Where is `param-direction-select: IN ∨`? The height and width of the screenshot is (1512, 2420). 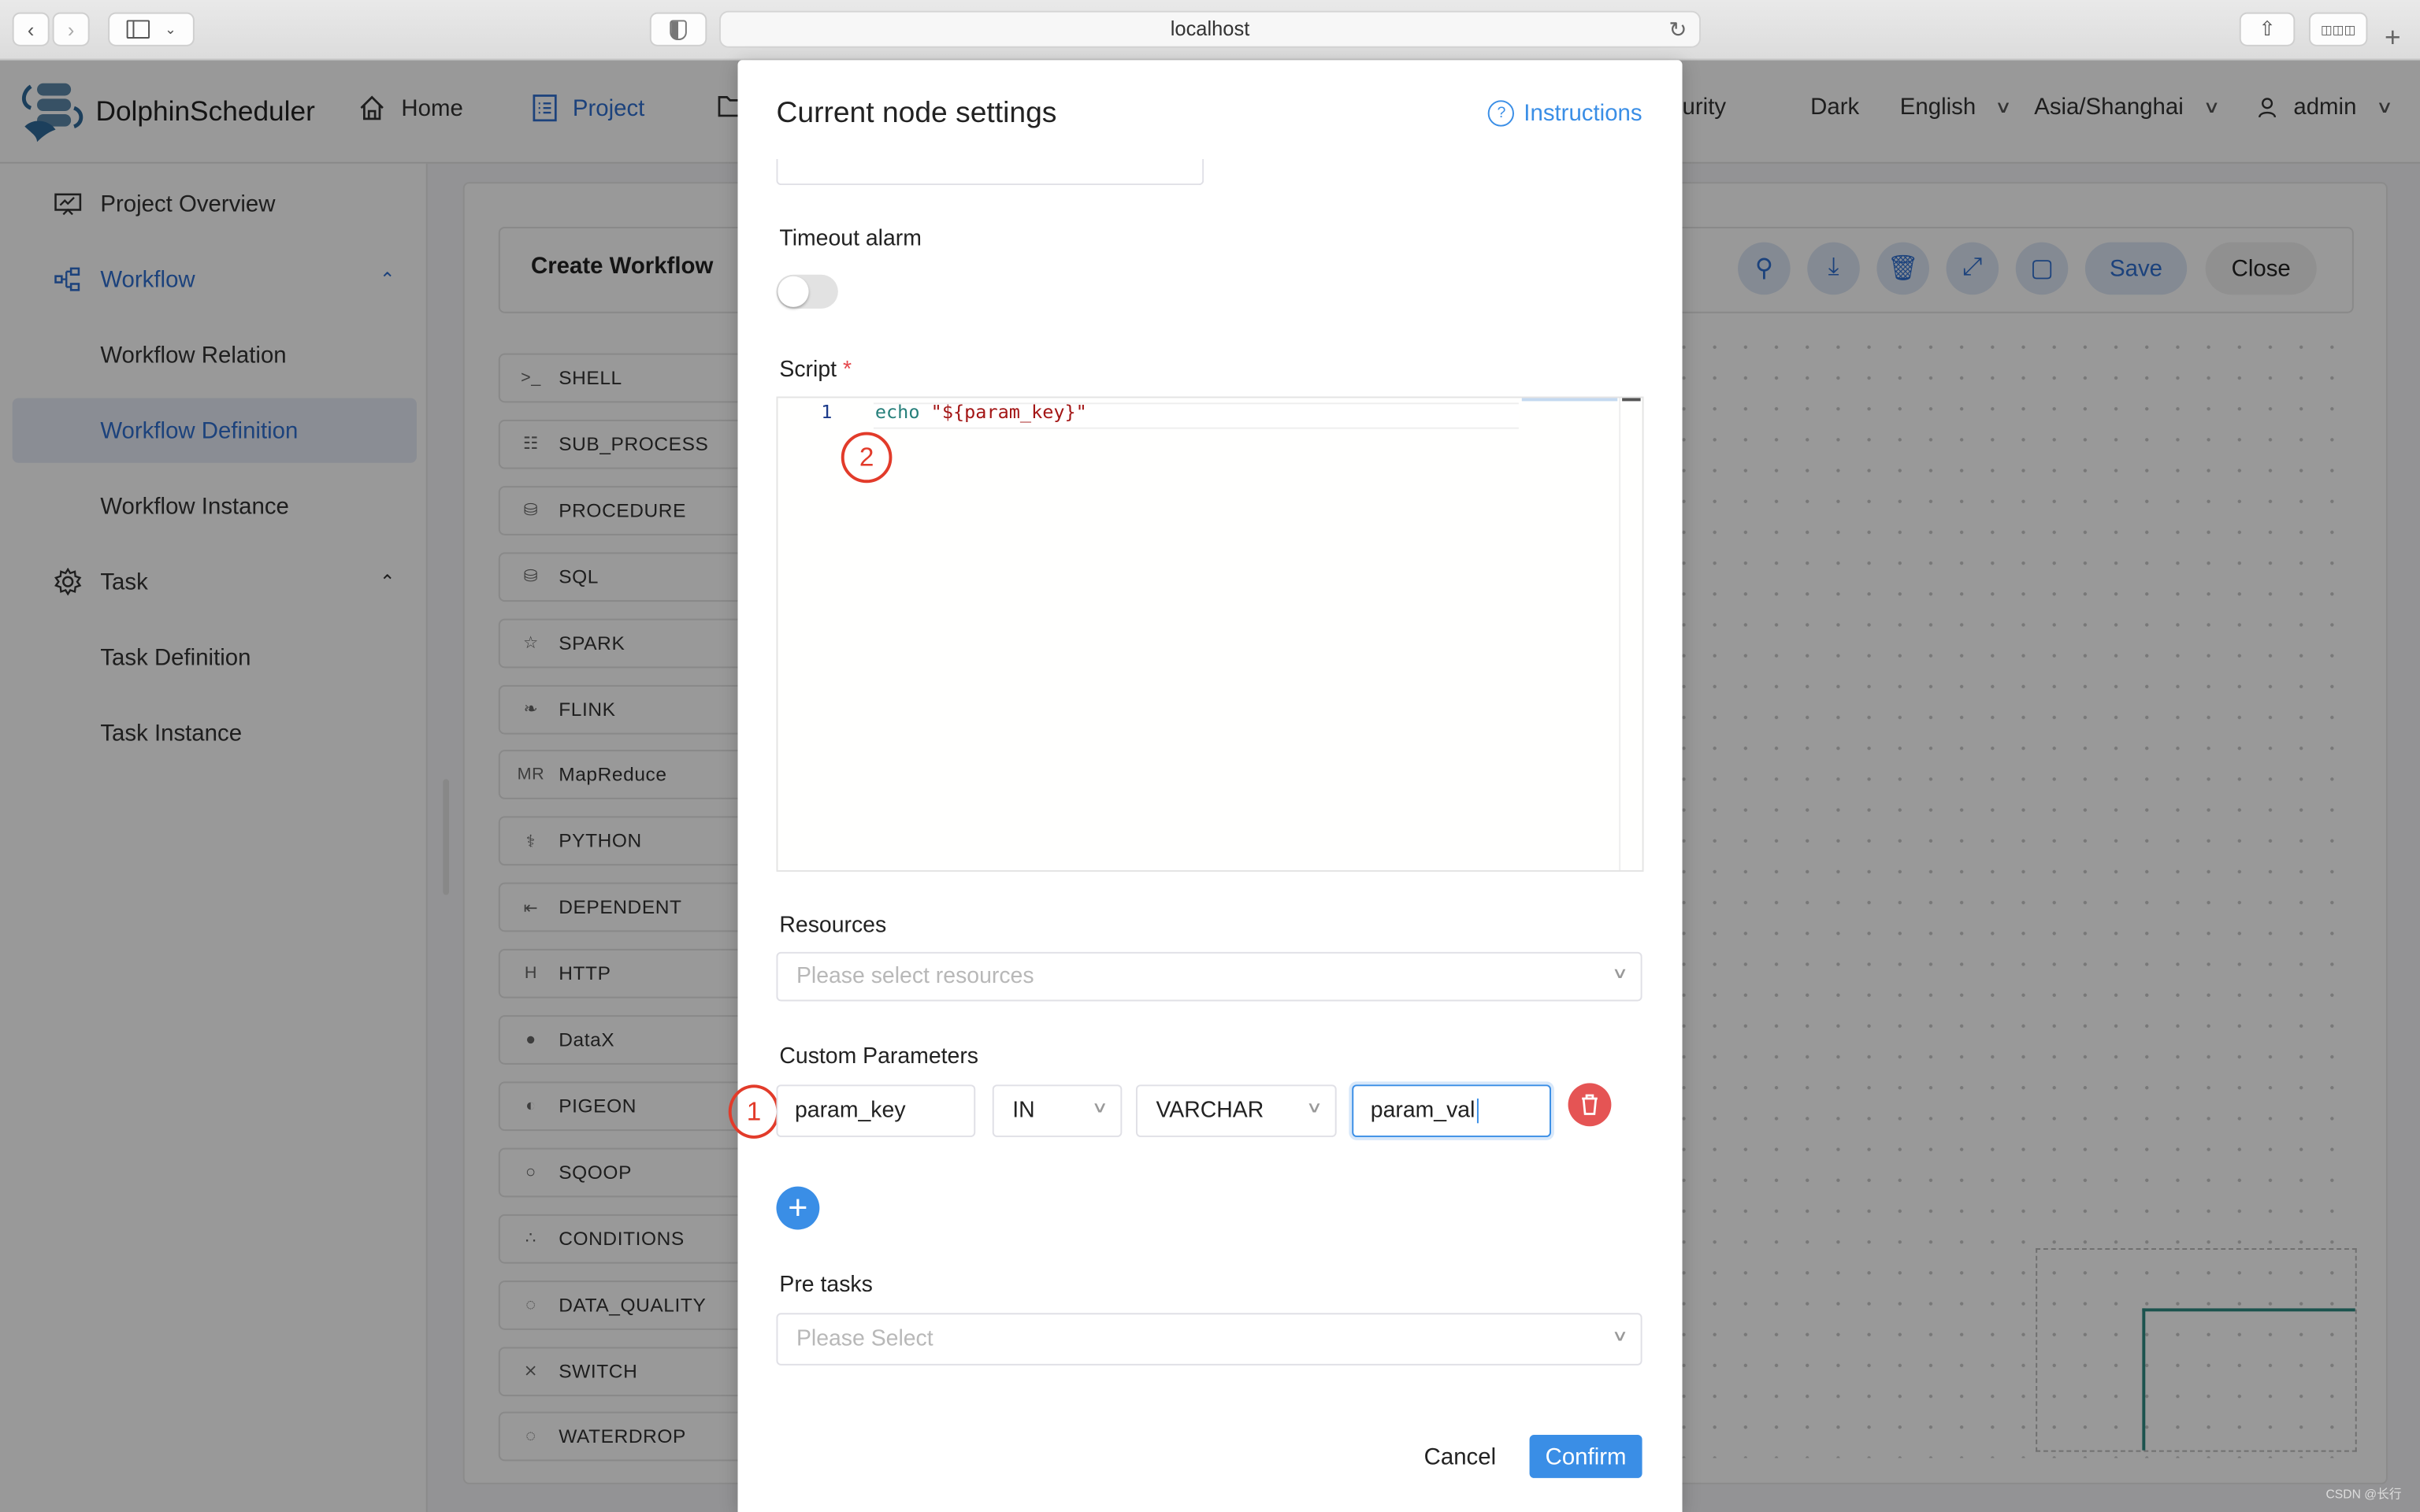 param-direction-select: IN ∨ is located at coordinates (1057, 1110).